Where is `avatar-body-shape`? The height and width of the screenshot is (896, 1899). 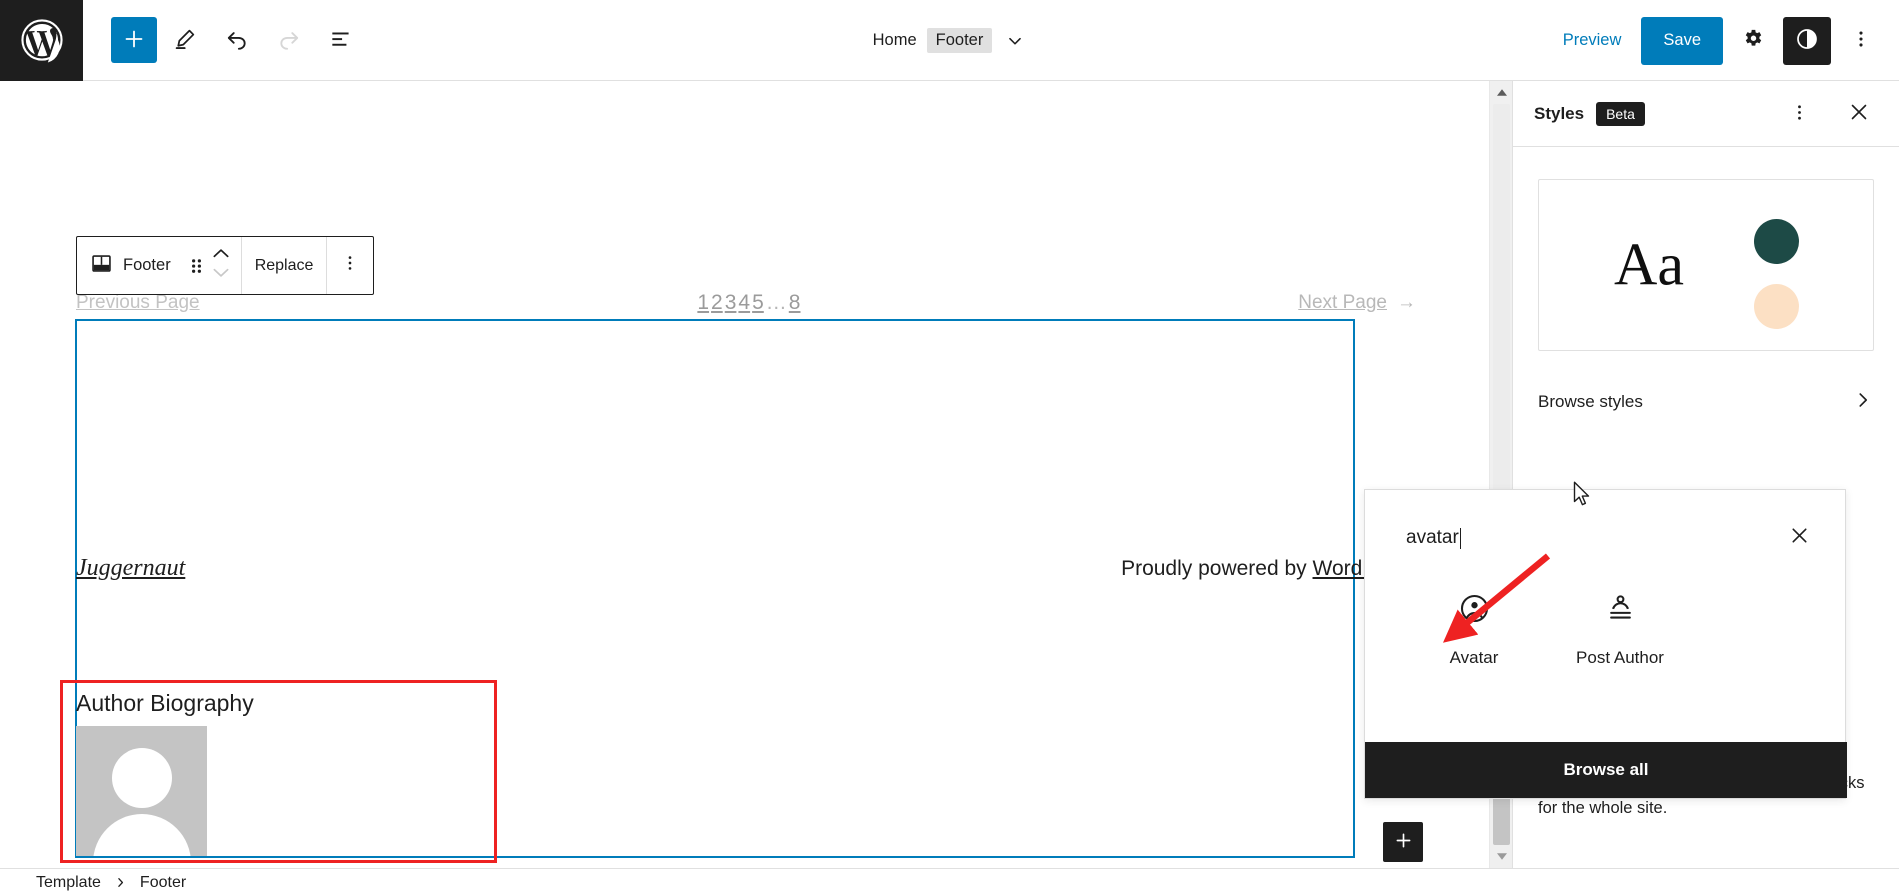
avatar-body-shape is located at coordinates (141, 835).